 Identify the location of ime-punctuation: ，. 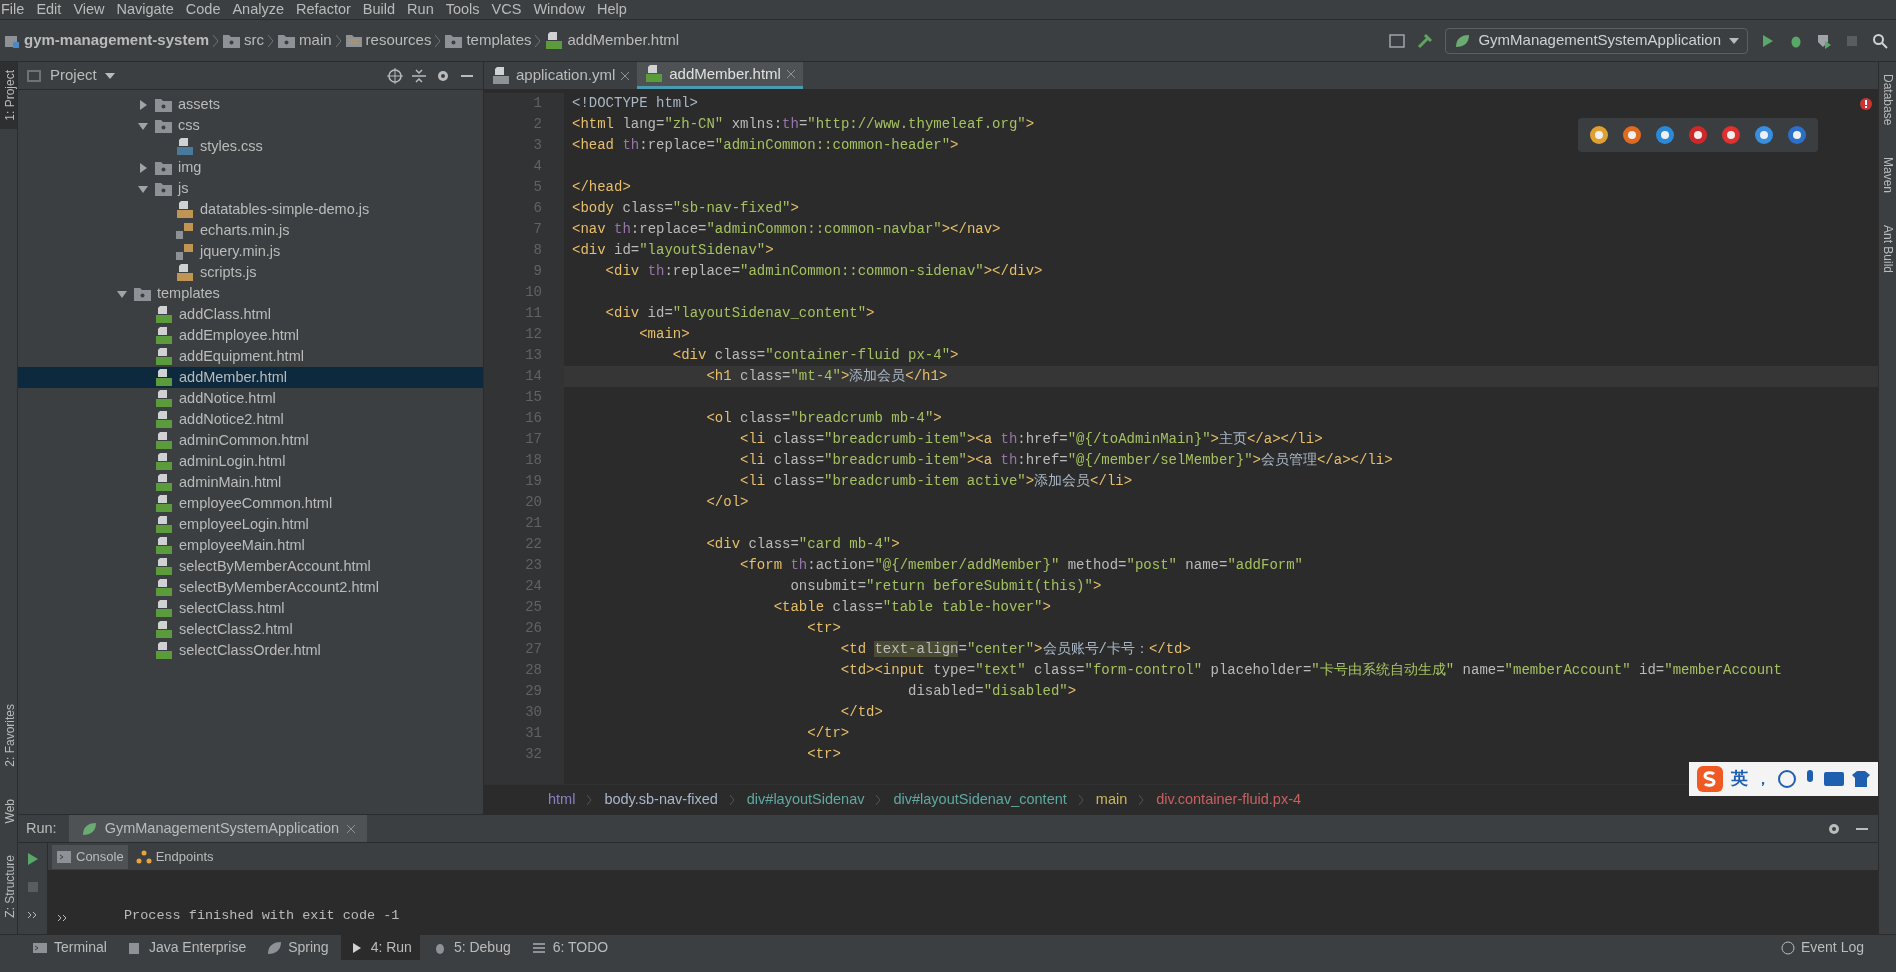
(1763, 779).